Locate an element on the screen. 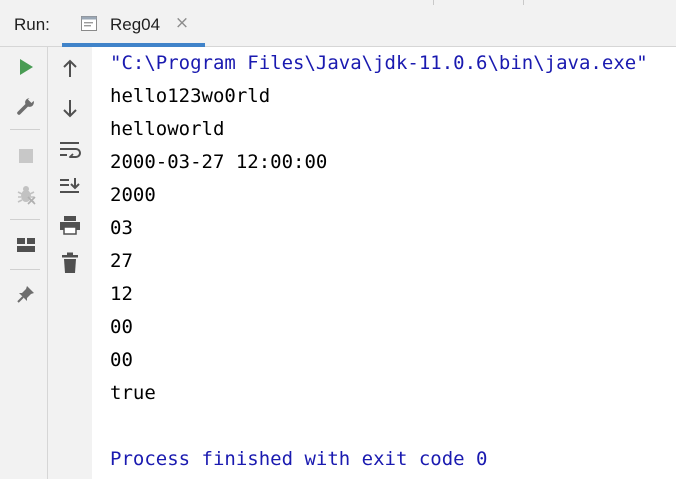 The image size is (676, 479). trash-icon is located at coordinates (70, 263).